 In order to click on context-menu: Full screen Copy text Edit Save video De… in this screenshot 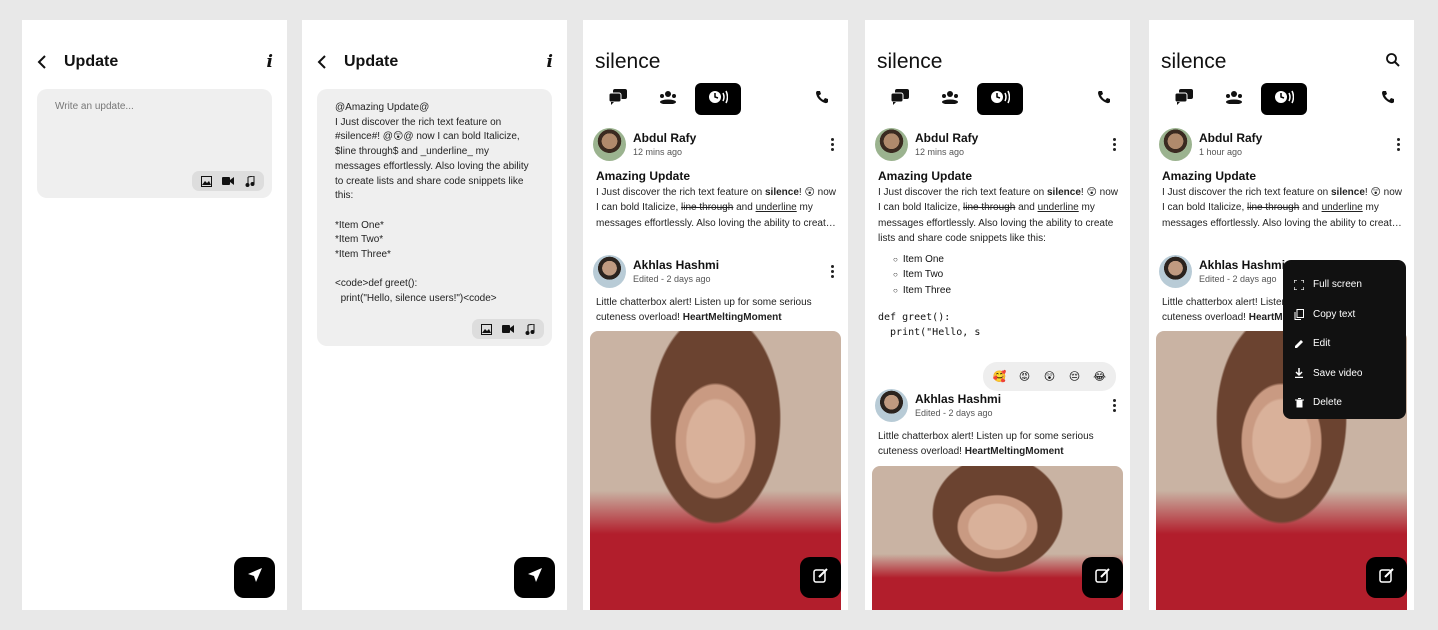, I will do `click(1344, 339)`.